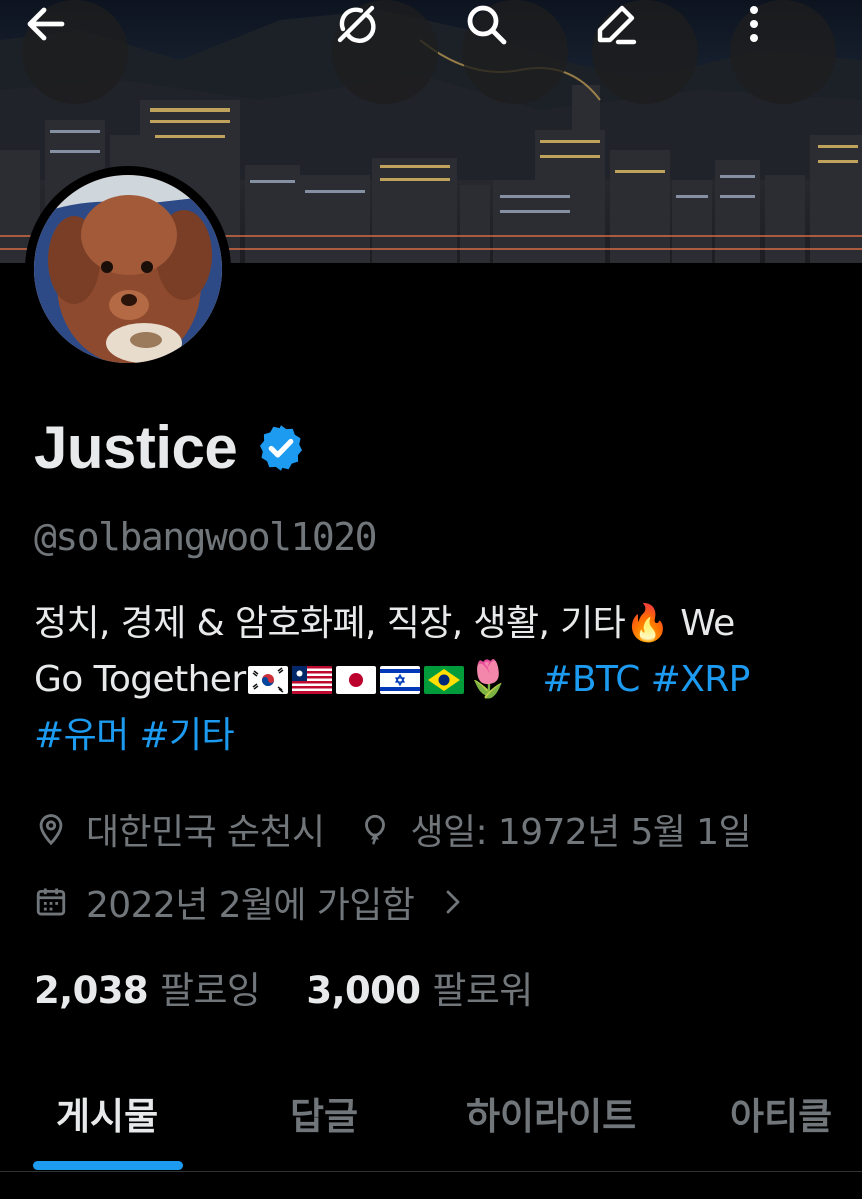 The width and height of the screenshot is (862, 1199). I want to click on location-pin-icon, so click(51, 830).